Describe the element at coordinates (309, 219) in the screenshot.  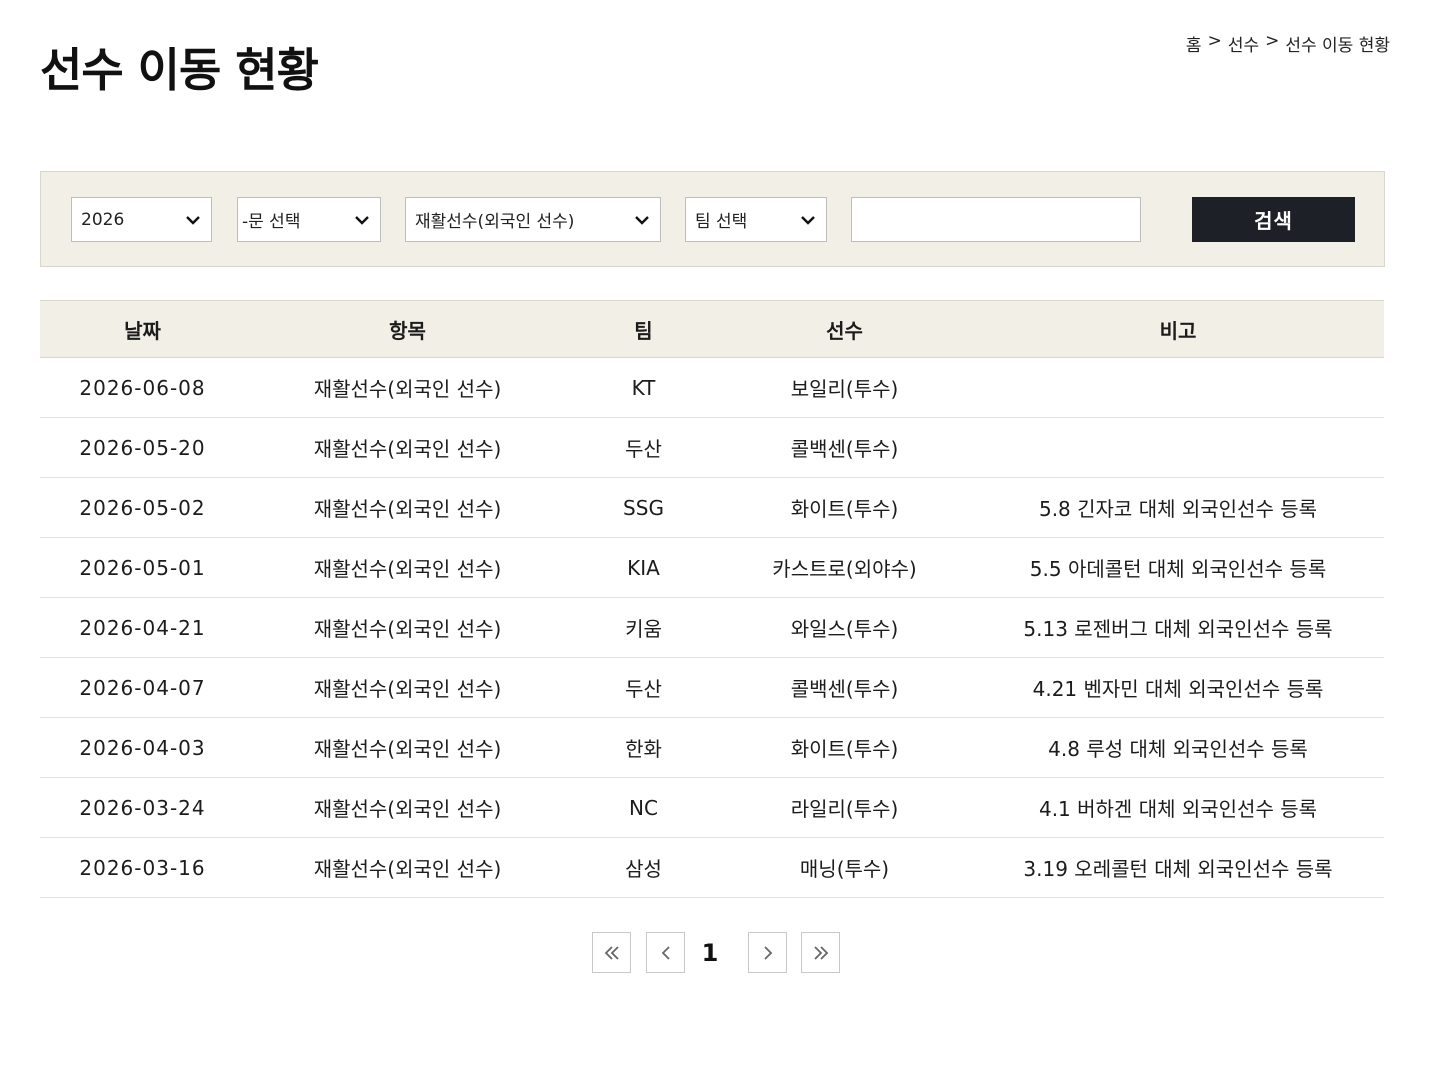
I see `division-select: -문 선택` at that location.